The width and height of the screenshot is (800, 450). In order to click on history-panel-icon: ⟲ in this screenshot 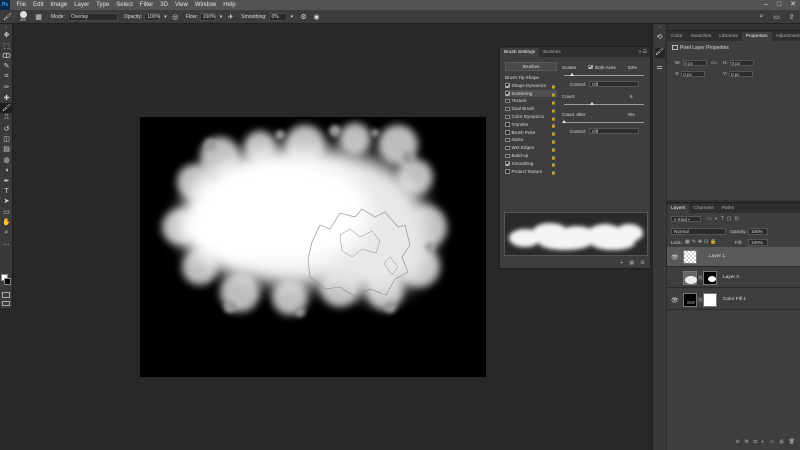, I will do `click(660, 38)`.